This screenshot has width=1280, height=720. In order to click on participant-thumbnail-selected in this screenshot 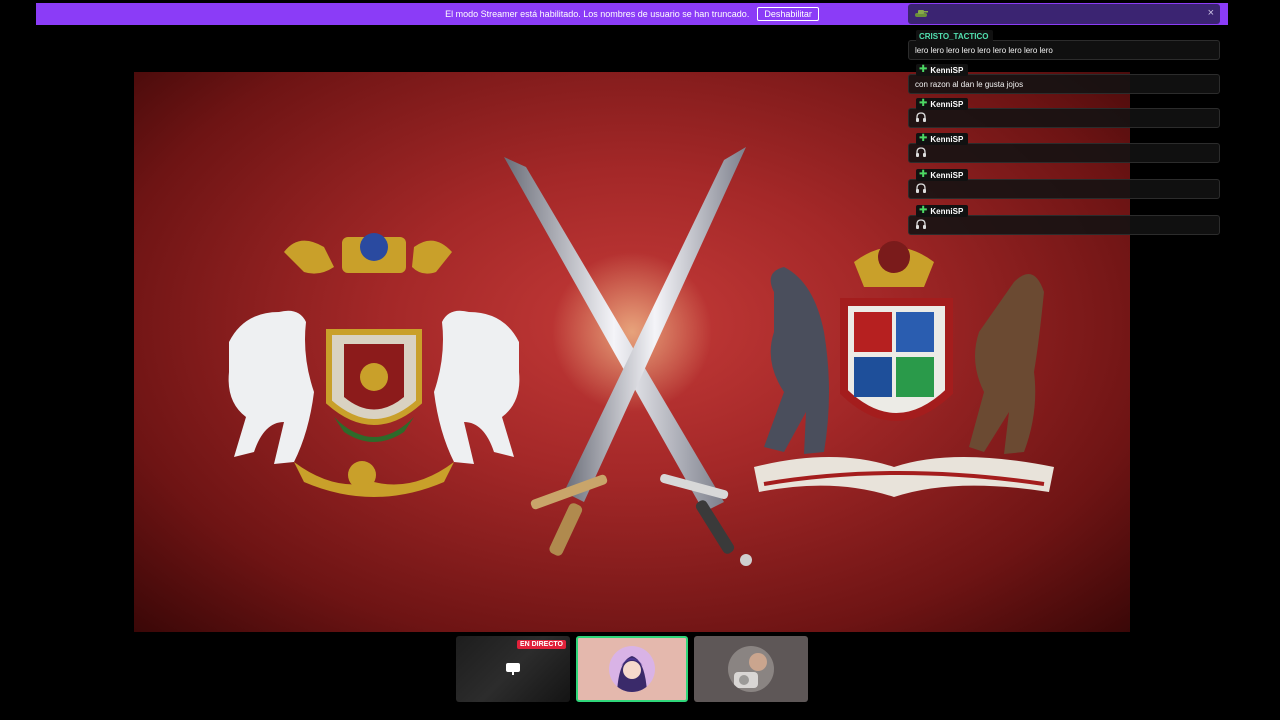, I will do `click(632, 669)`.